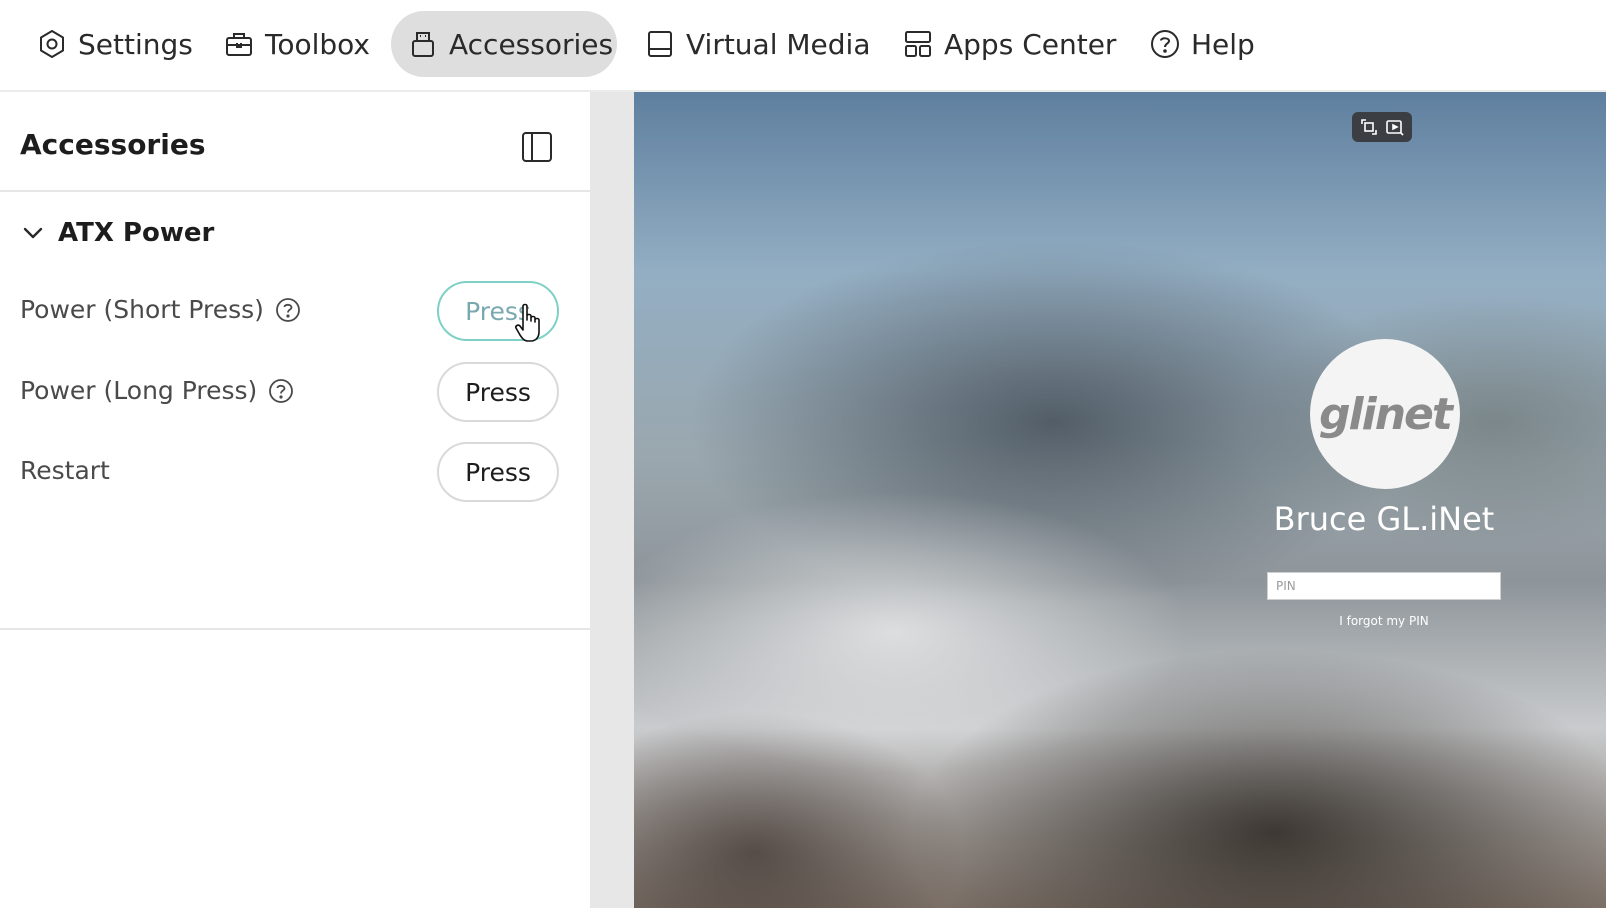  What do you see at coordinates (52, 44) in the screenshot?
I see `settings-icon` at bounding box center [52, 44].